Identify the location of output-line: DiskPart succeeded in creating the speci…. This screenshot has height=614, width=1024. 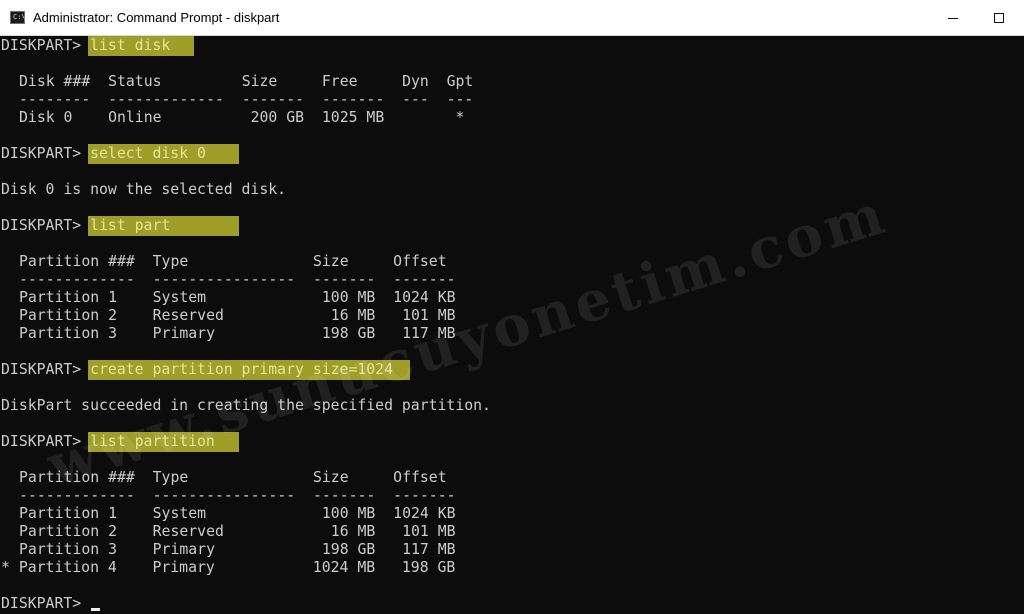
(246, 405).